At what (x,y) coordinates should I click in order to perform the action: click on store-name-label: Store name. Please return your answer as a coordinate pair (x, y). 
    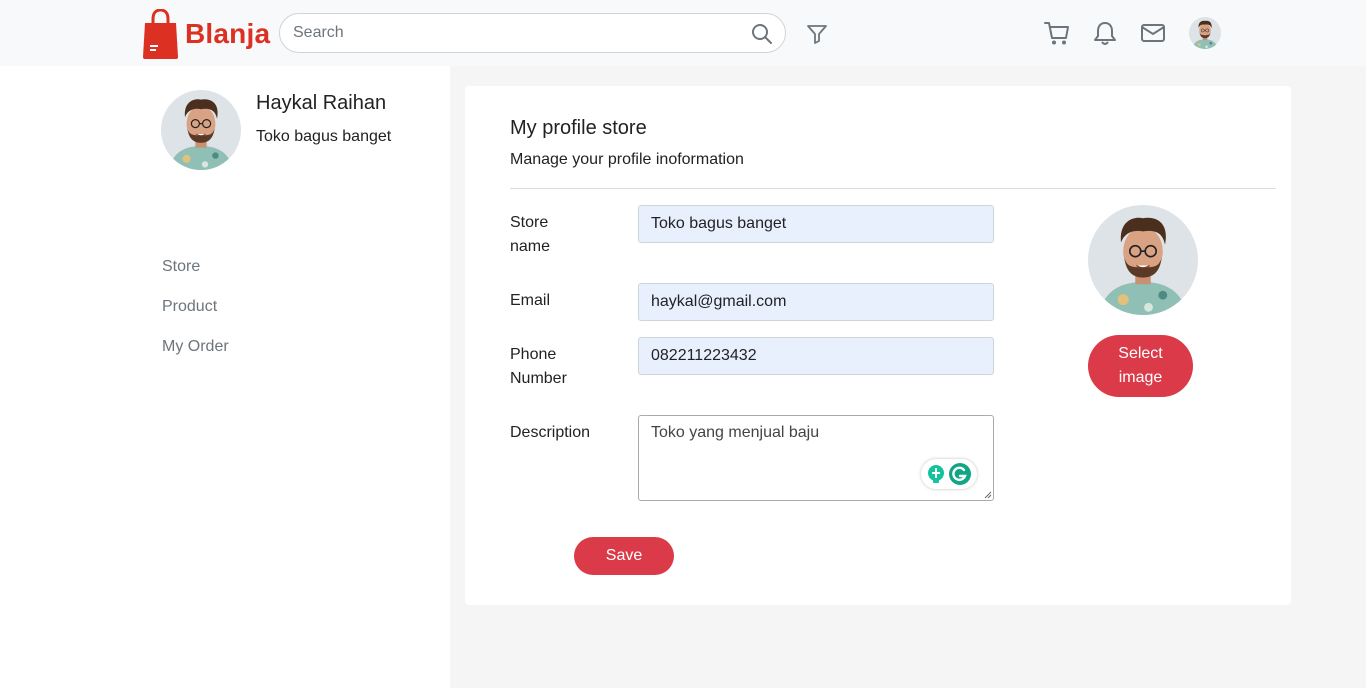
    Looking at the image, I should click on (530, 235).